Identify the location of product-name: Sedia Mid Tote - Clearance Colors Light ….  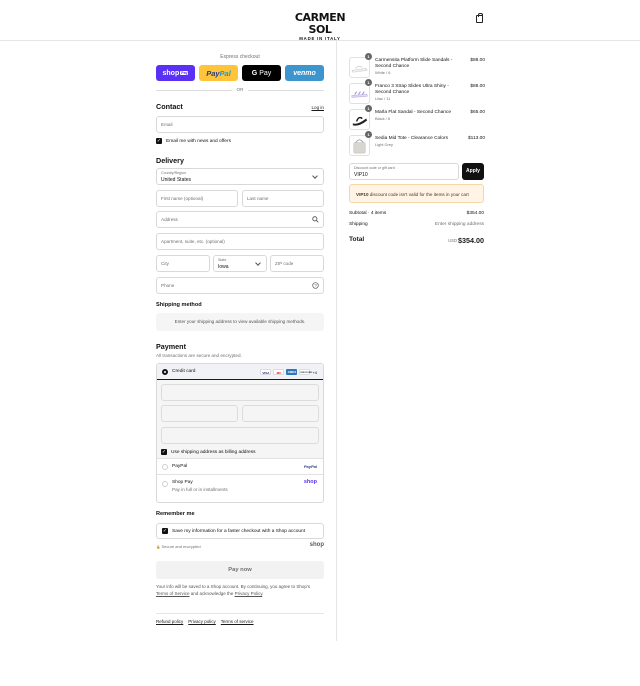
(418, 141).